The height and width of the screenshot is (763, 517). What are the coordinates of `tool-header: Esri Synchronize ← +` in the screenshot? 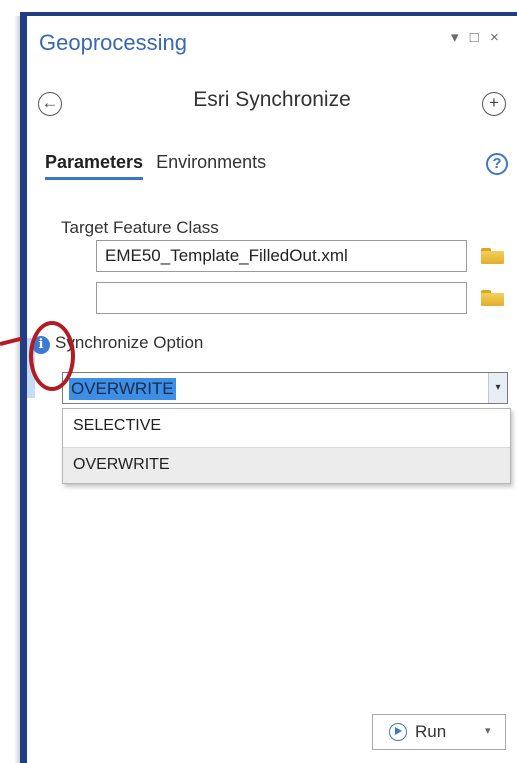 It's located at (272, 103).